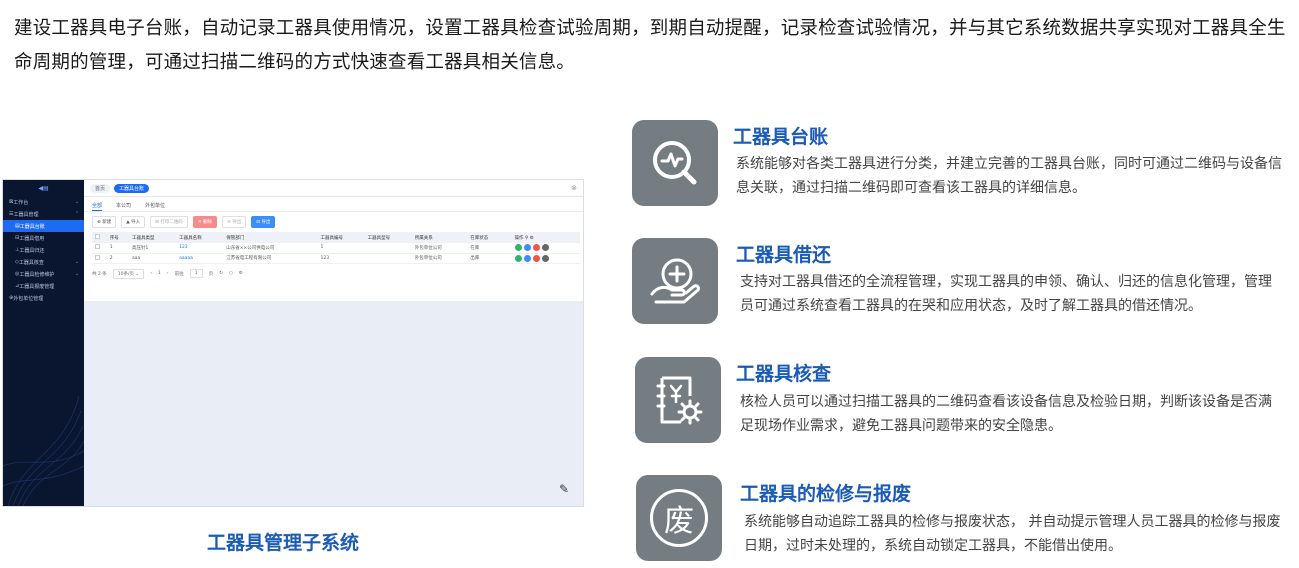 This screenshot has height=568, width=1299. What do you see at coordinates (263, 222) in the screenshot?
I see `export-primary-button: ⊡ 导出` at bounding box center [263, 222].